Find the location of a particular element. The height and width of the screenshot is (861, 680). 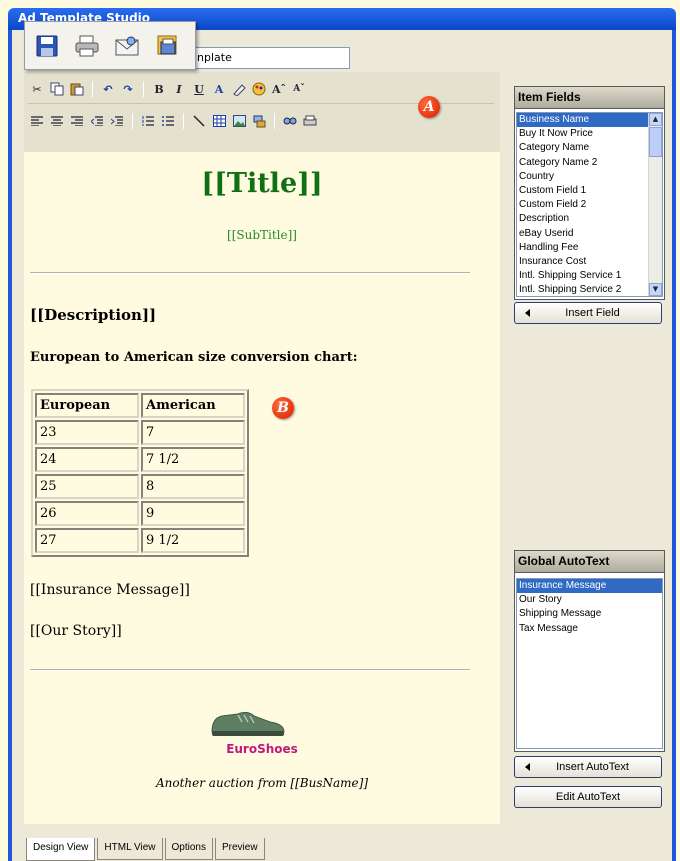

align-center-icon is located at coordinates (57, 121).